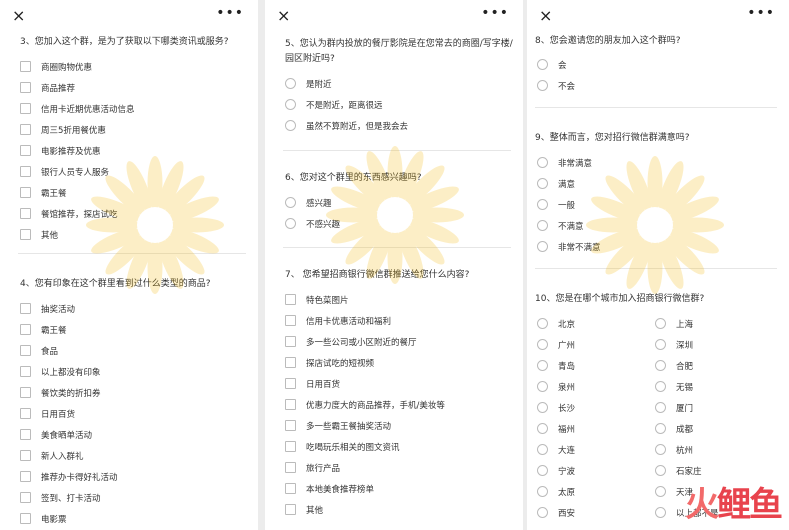  I want to click on option-item: 周三5折用餐优惠, so click(77, 129).